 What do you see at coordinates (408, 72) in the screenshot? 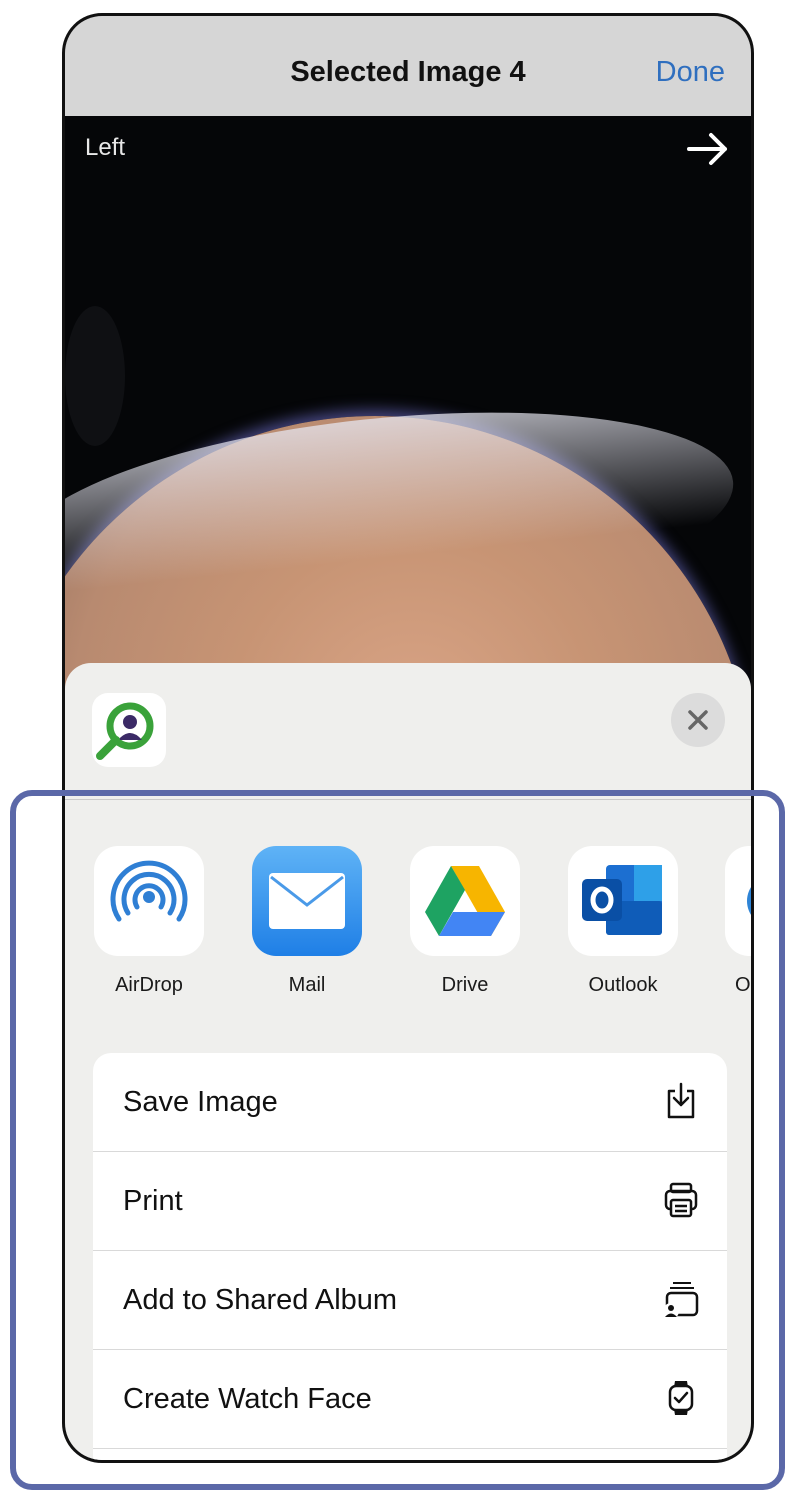
I see `page-title: Selected Image 4` at bounding box center [408, 72].